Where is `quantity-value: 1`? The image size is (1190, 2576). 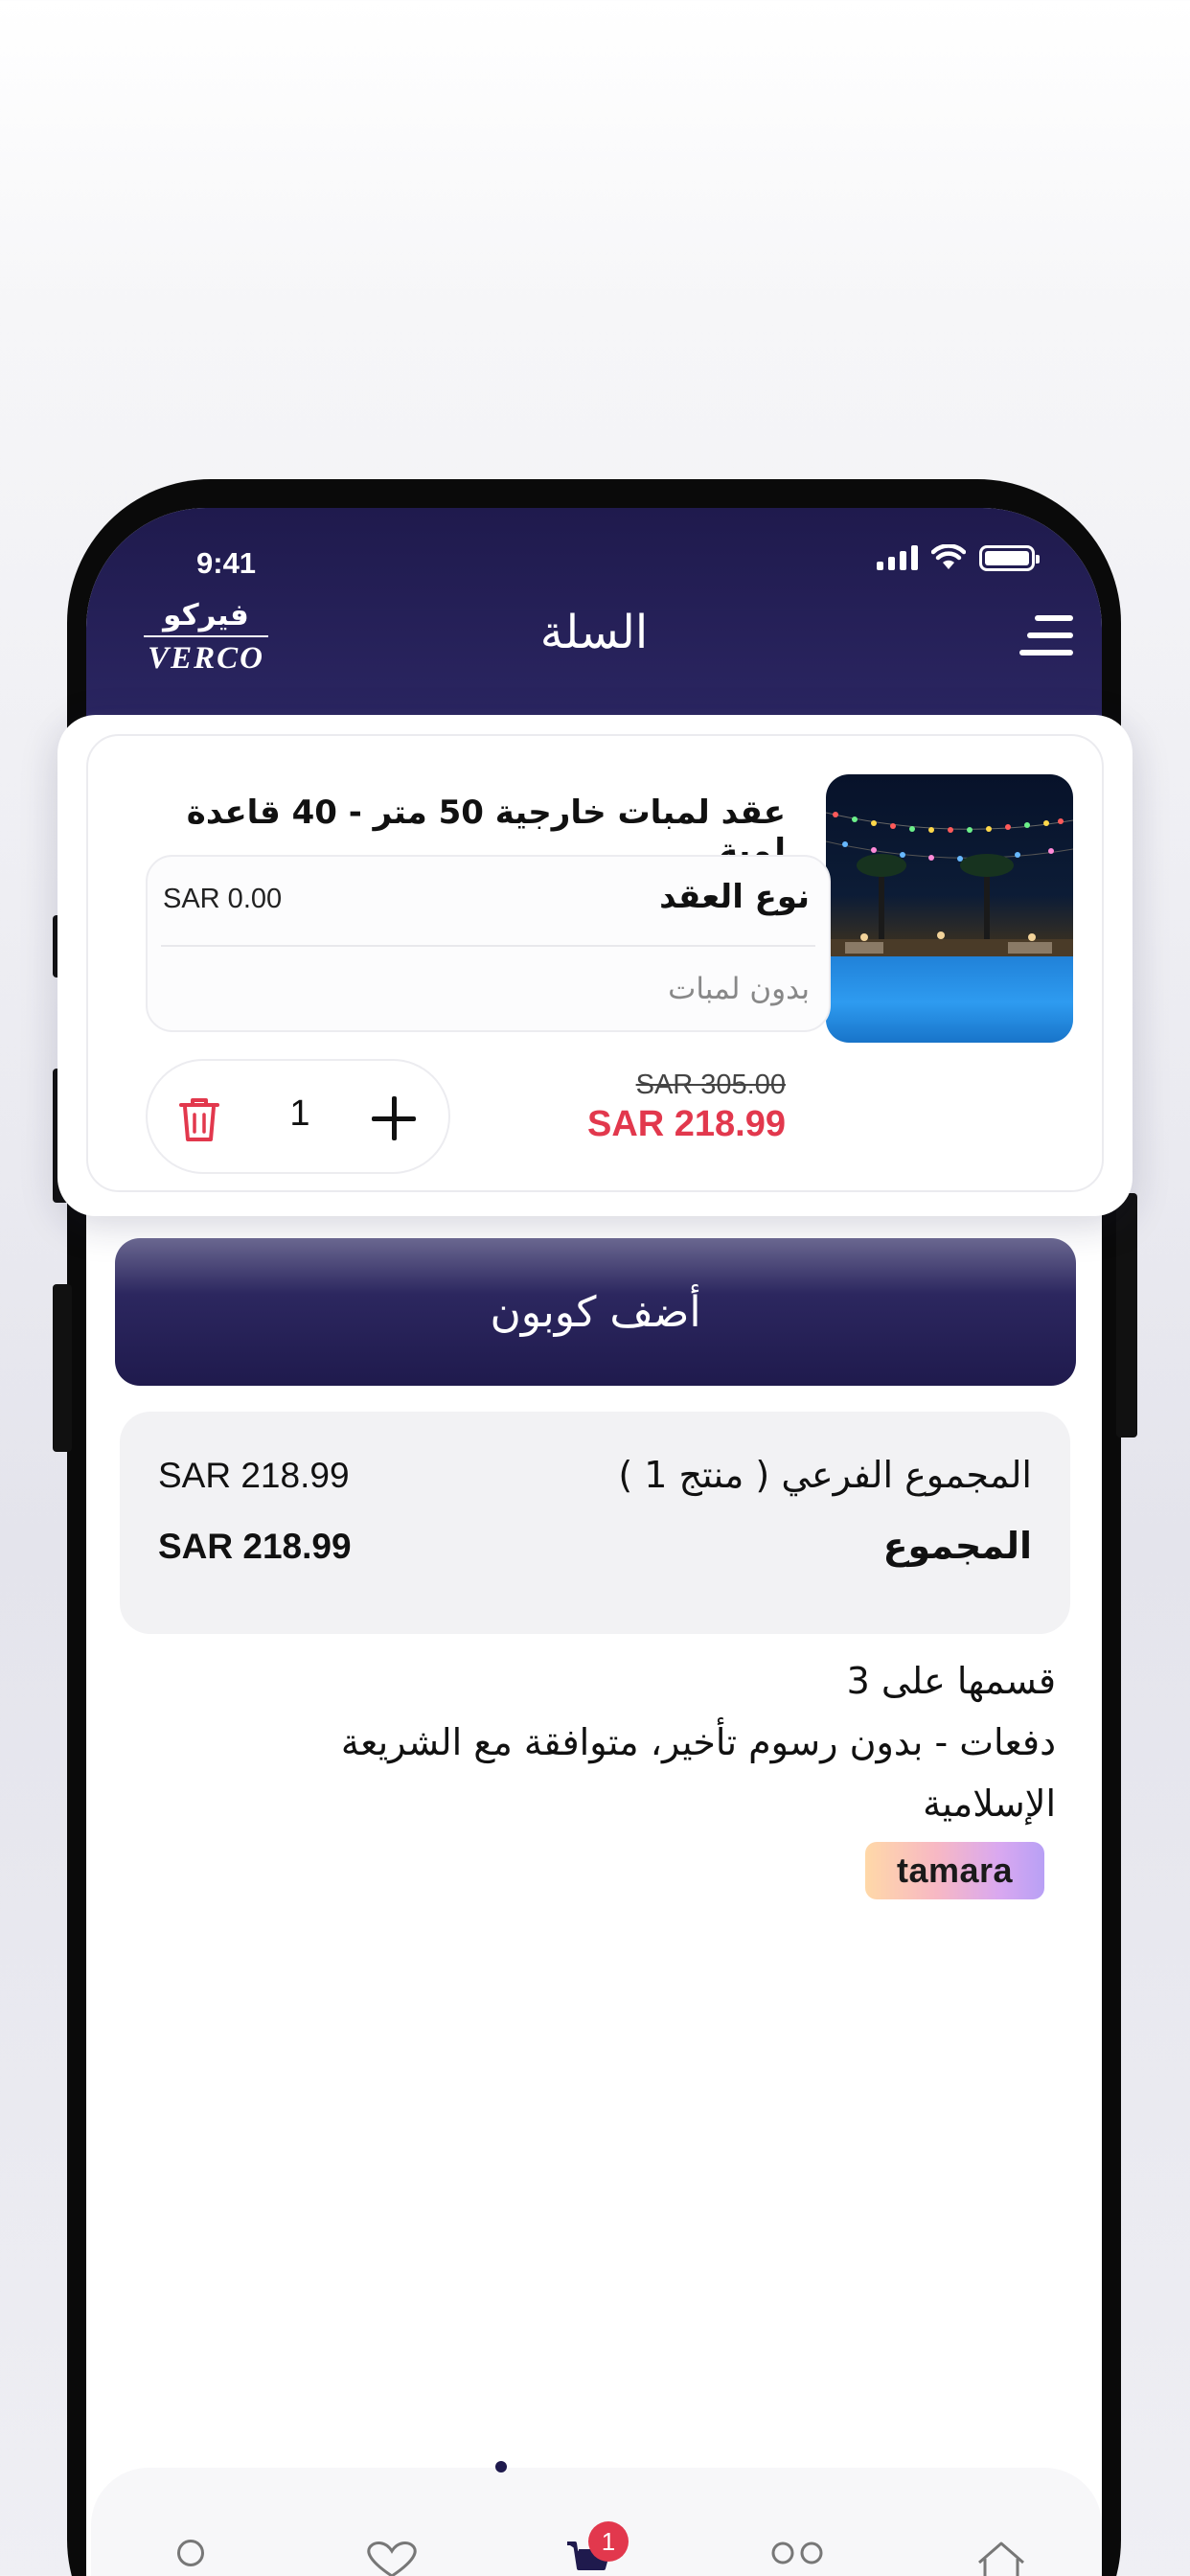 quantity-value: 1 is located at coordinates (300, 1113).